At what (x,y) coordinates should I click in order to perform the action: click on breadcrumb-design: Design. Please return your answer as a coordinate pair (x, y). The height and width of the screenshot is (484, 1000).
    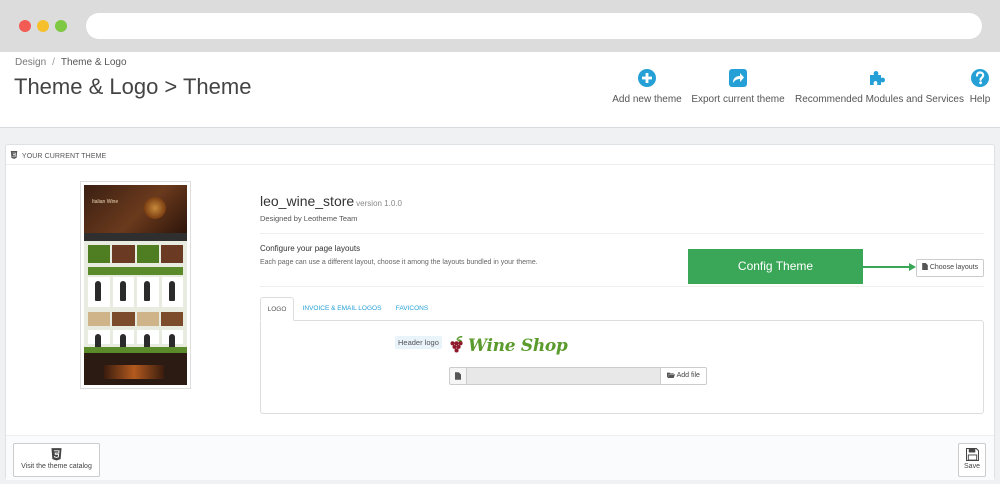
    Looking at the image, I should click on (30, 62).